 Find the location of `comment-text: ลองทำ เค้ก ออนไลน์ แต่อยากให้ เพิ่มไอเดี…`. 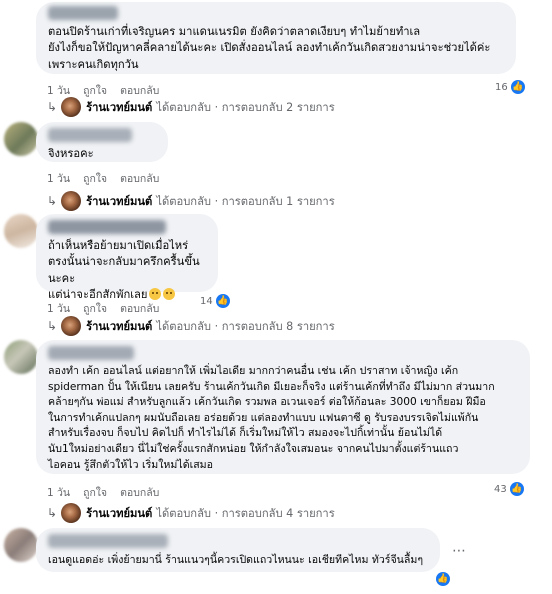

comment-text: ลองทำ เค้ก ออนไลน์ แต่อยากให้ เพิ่มไอเดี… is located at coordinates (271, 418).